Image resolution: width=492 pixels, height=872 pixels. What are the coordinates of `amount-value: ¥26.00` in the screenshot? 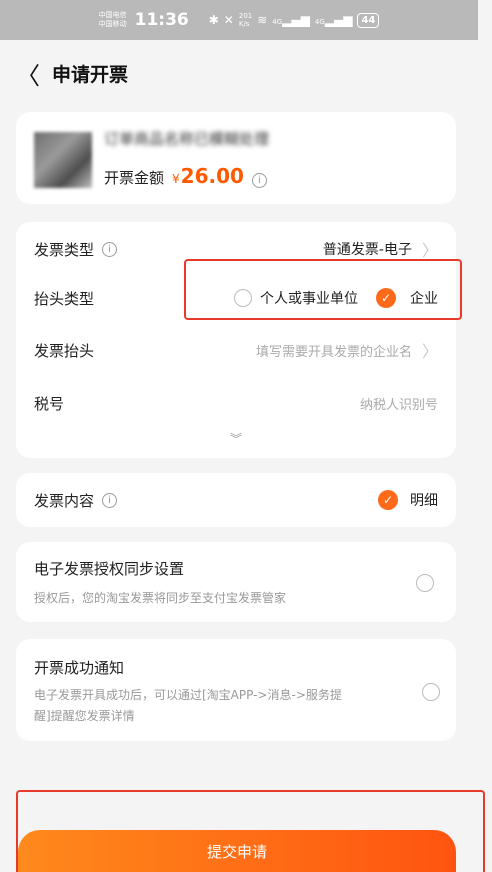 It's located at (208, 176).